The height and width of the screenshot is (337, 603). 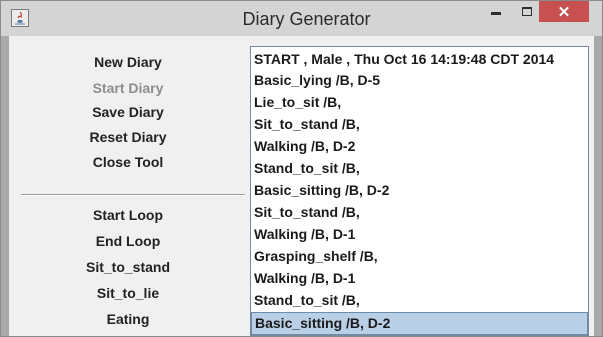 I want to click on maximize-button, so click(x=526, y=11).